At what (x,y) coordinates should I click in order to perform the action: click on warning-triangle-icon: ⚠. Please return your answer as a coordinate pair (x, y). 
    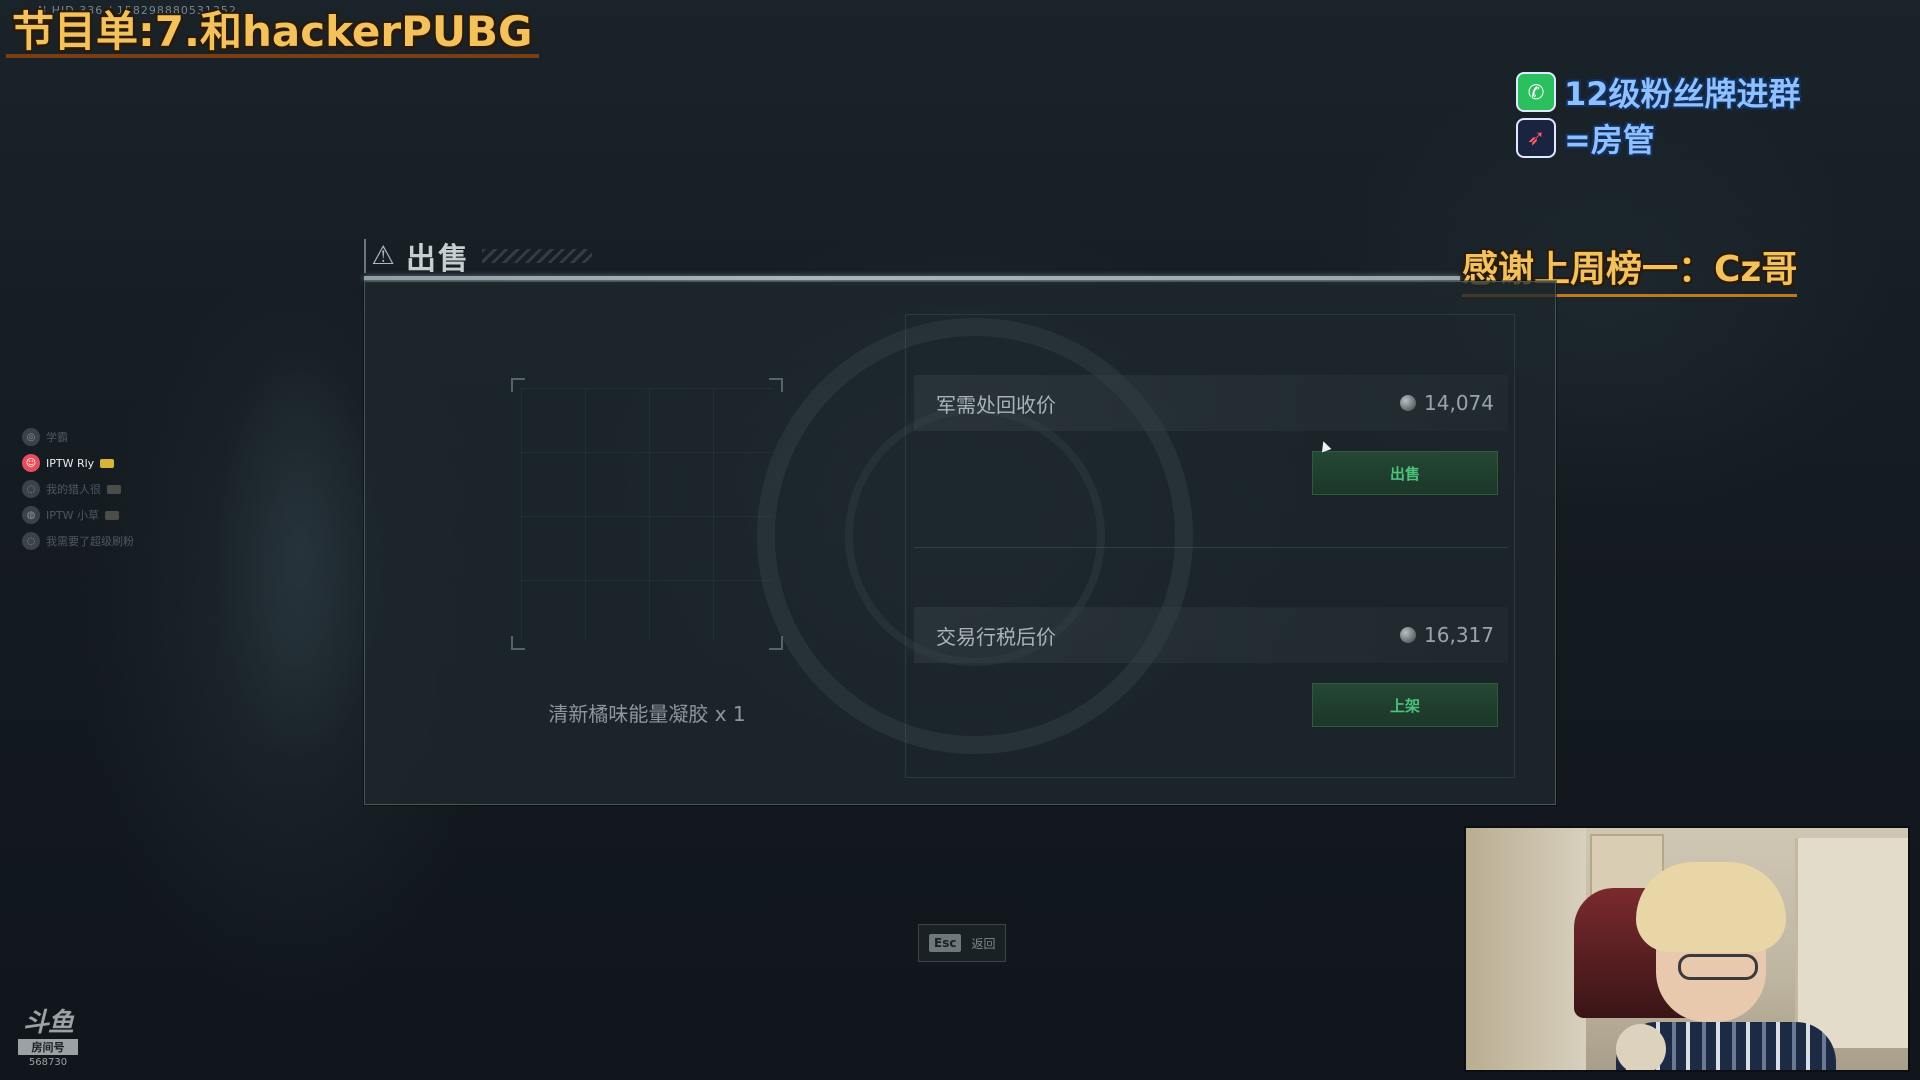
    Looking at the image, I should click on (382, 256).